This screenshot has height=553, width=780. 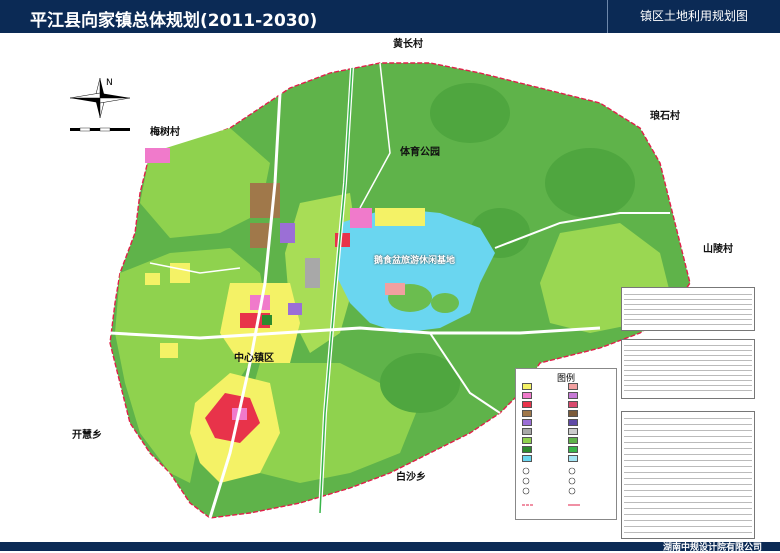 What do you see at coordinates (712, 548) in the screenshot?
I see `organization-name: 湖南中规设计院有限公司` at bounding box center [712, 548].